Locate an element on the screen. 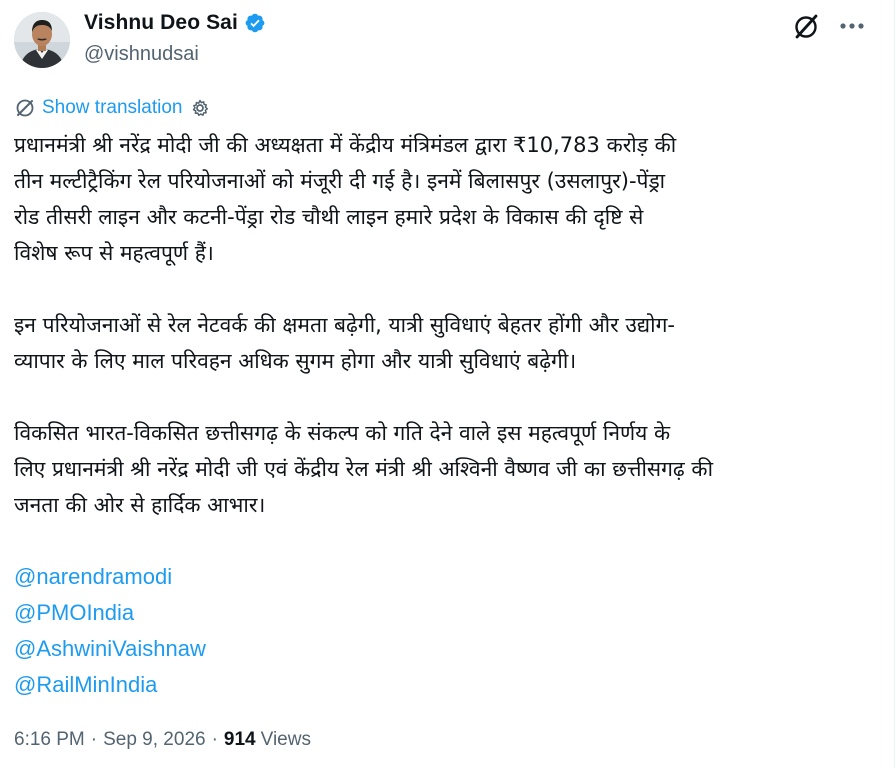 Image resolution: width=895 pixels, height=768 pixels. translation-row: Show translation is located at coordinates (112, 108).